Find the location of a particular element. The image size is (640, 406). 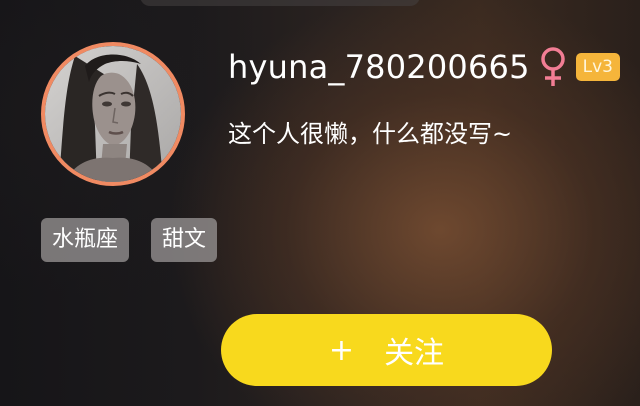

female-symbol-icon is located at coordinates (553, 67).